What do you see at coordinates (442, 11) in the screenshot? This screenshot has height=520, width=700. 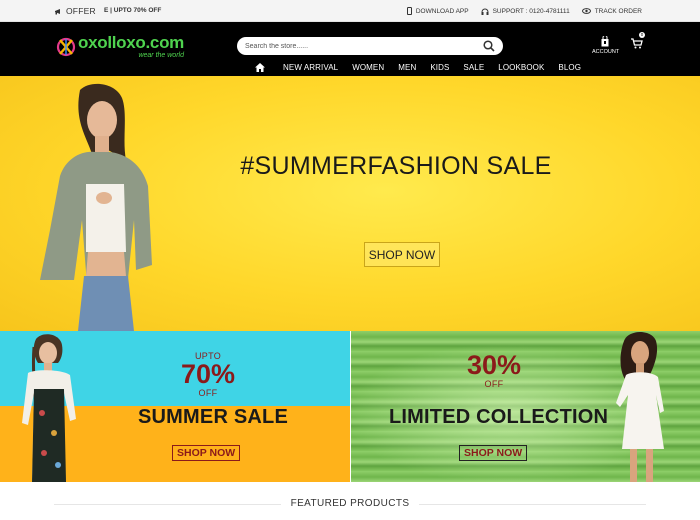 I see `download-app-label: DOWNLOAD APP` at bounding box center [442, 11].